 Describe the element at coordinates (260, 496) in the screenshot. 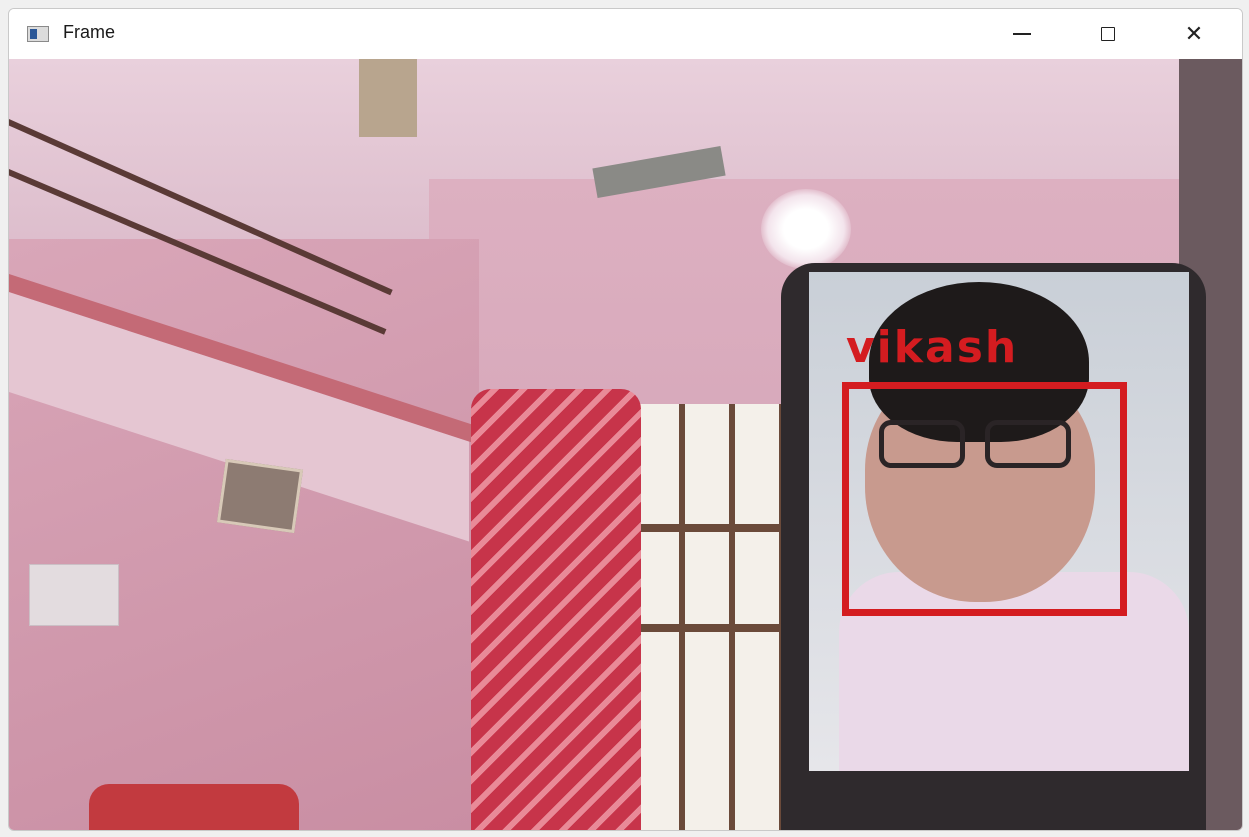

I see `wall-photo` at that location.